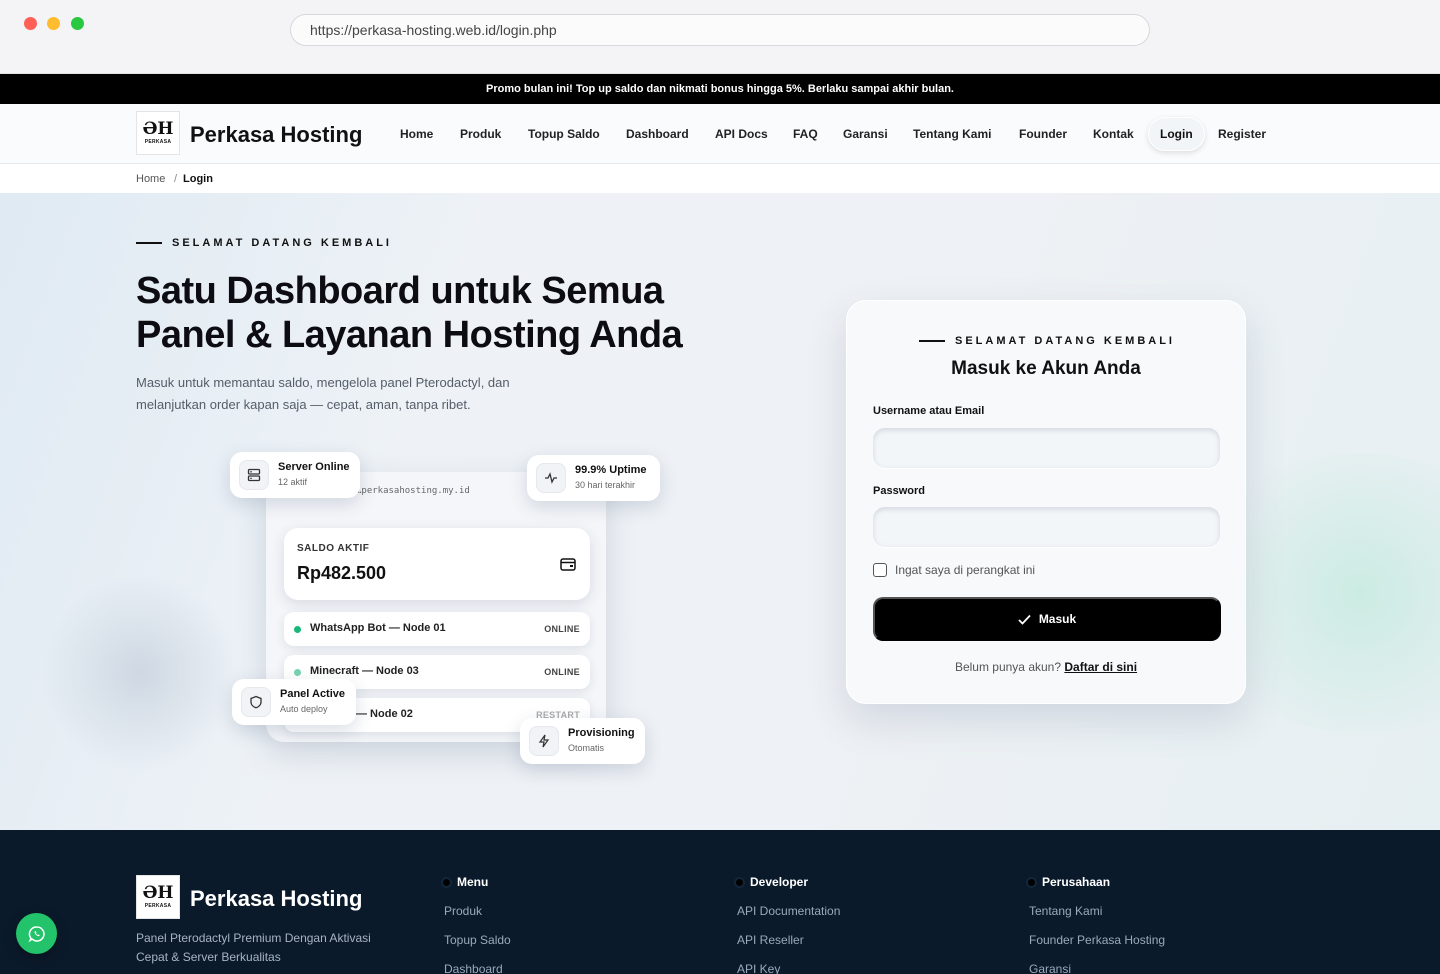 This screenshot has width=1440, height=974. What do you see at coordinates (720, 178) in the screenshot?
I see `breadcrumb: Home / Login` at bounding box center [720, 178].